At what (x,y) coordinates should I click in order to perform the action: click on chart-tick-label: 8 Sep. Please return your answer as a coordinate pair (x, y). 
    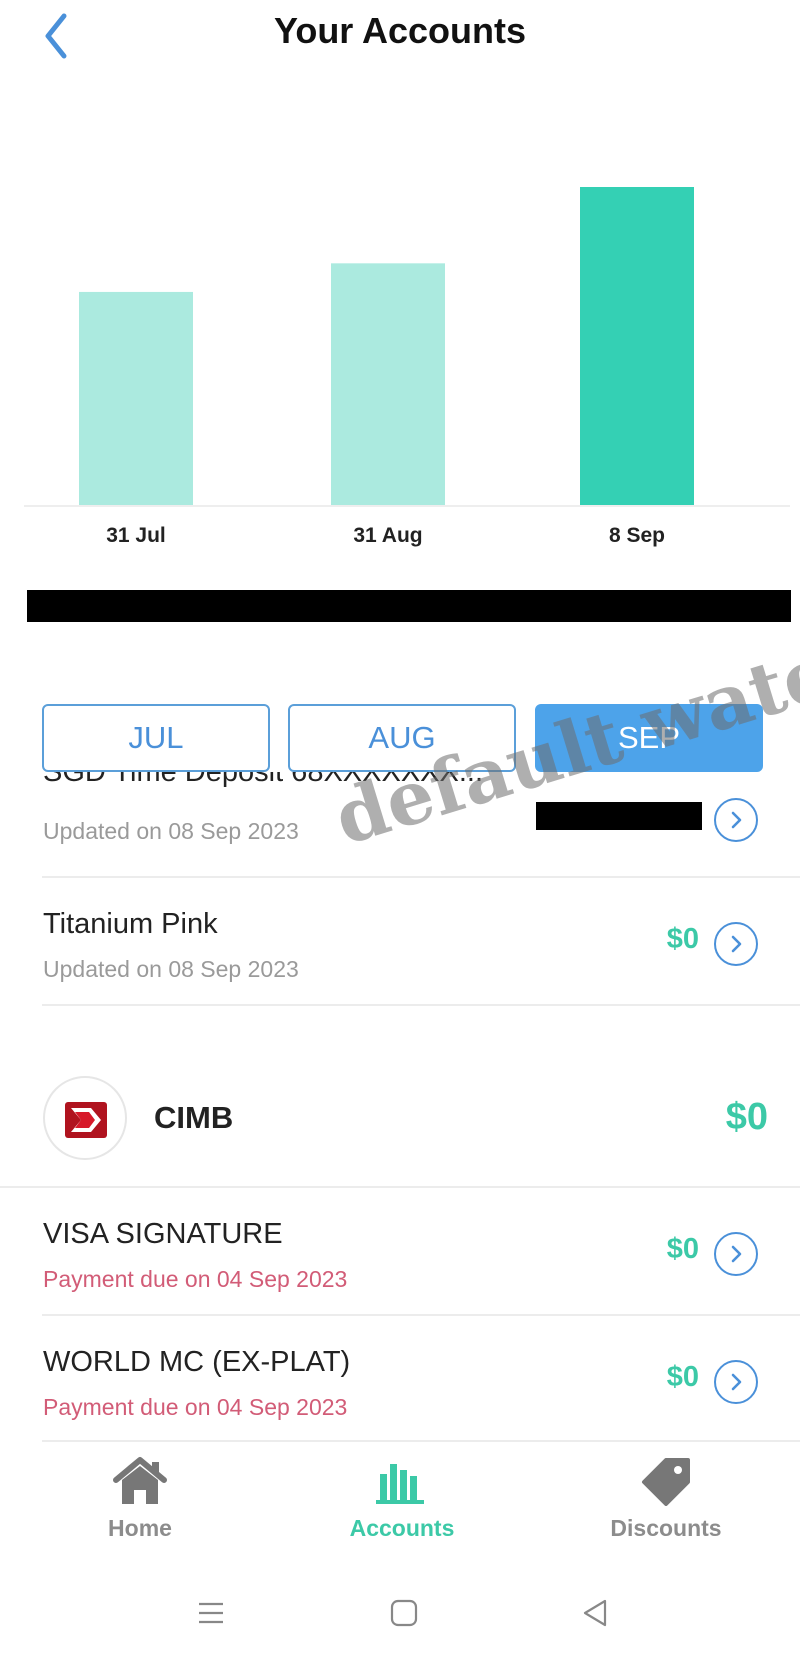
    Looking at the image, I should click on (637, 535).